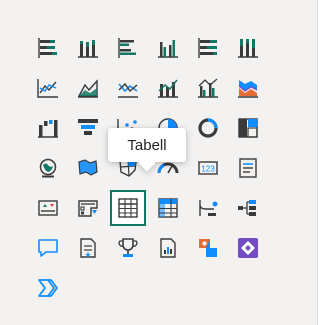 Image resolution: width=334 pixels, height=325 pixels. I want to click on visual-tile-multi-row-card, so click(248, 168).